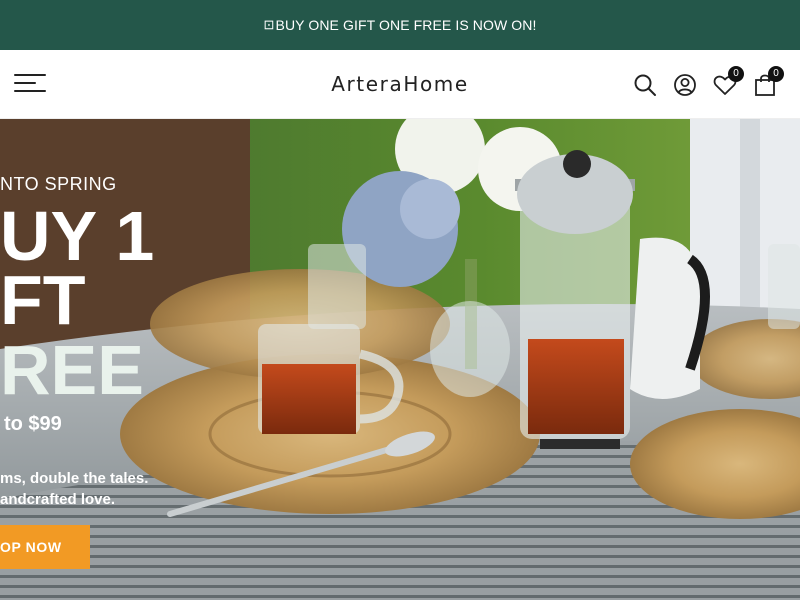 The image size is (800, 600). I want to click on cart-button: 0, so click(768, 82).